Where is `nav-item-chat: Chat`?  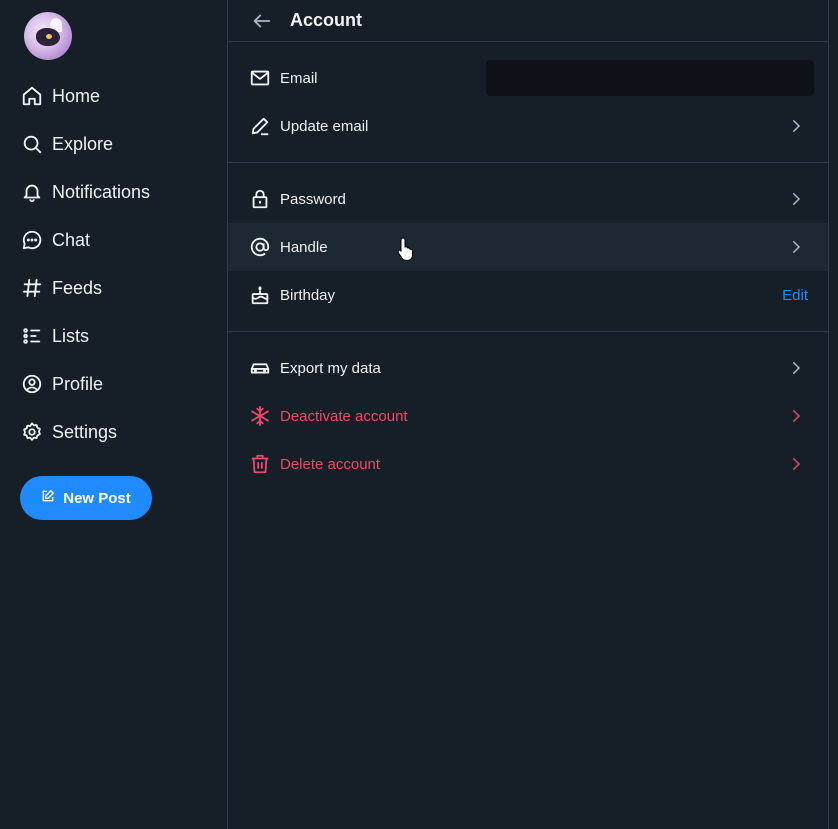 nav-item-chat: Chat is located at coordinates (84, 240).